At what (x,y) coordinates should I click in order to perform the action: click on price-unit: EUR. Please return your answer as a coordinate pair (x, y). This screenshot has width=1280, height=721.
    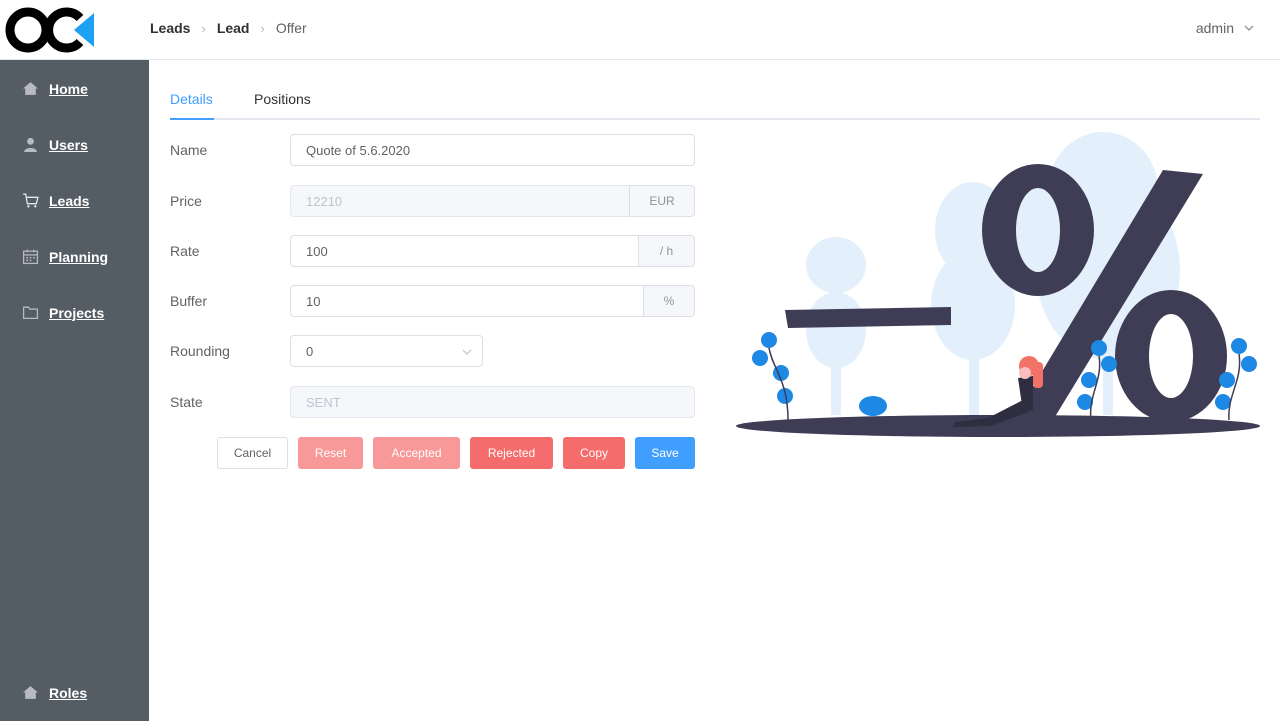
    Looking at the image, I should click on (662, 201).